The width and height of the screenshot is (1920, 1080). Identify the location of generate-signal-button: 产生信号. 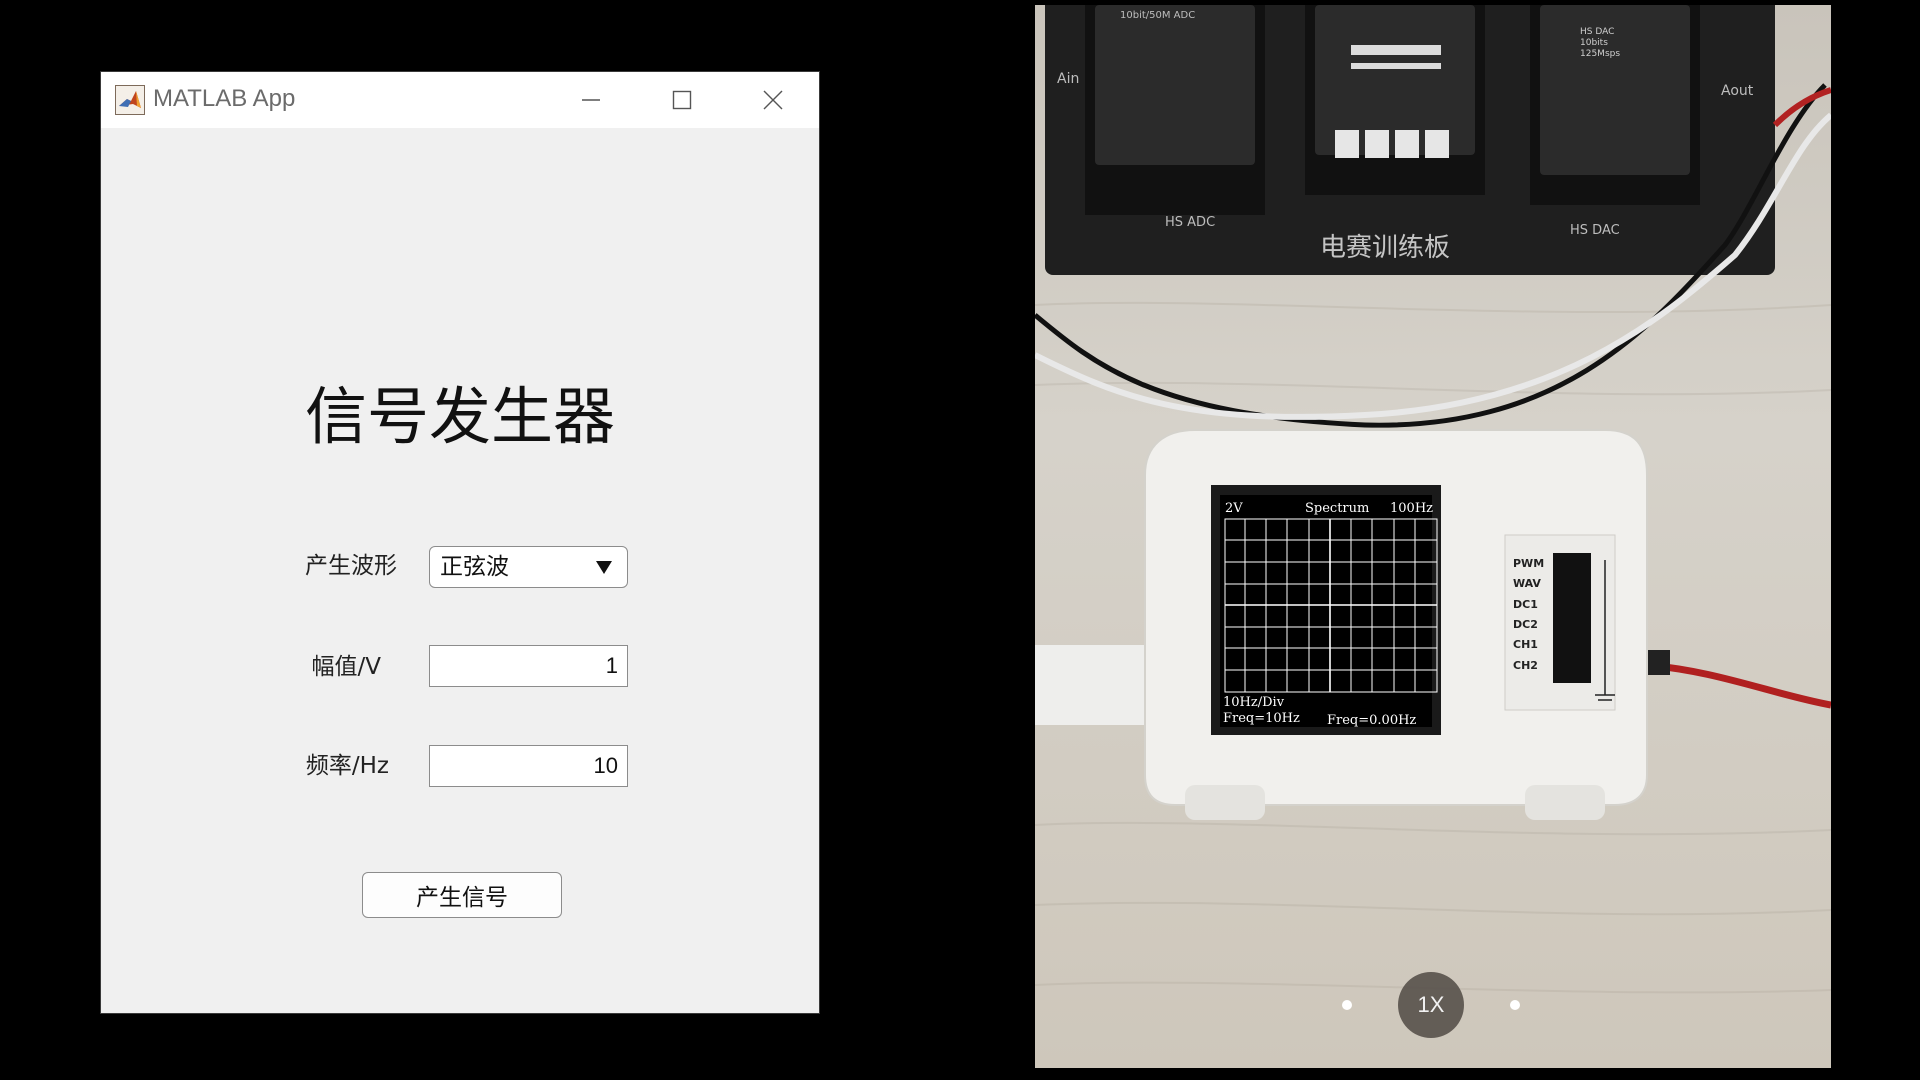
(462, 895).